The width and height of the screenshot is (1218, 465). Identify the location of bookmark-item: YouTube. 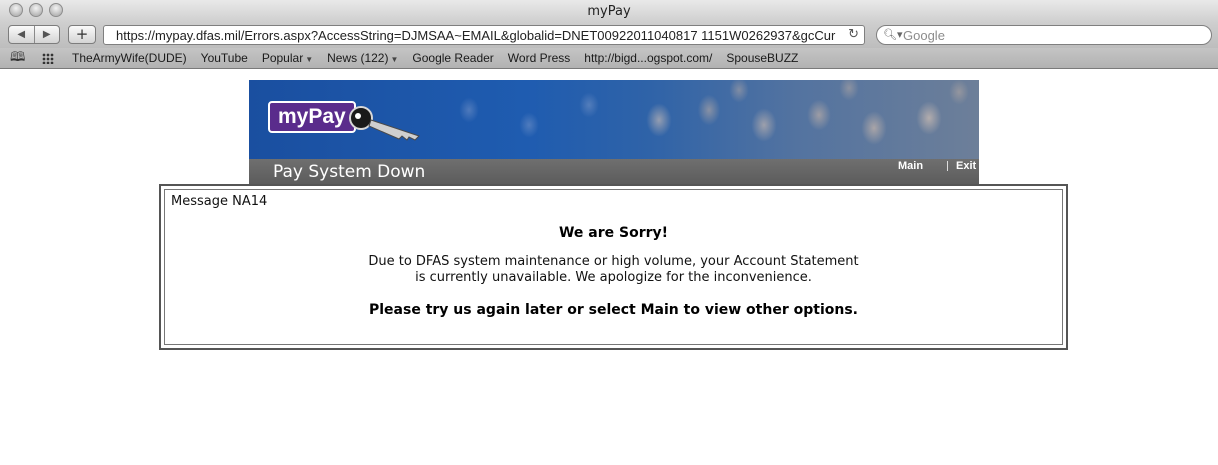
(224, 58).